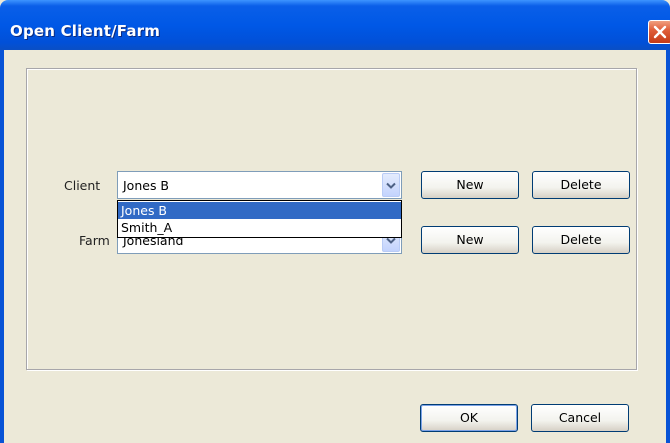 This screenshot has width=670, height=443. I want to click on client-option-jones-b: Jones B, so click(259, 210).